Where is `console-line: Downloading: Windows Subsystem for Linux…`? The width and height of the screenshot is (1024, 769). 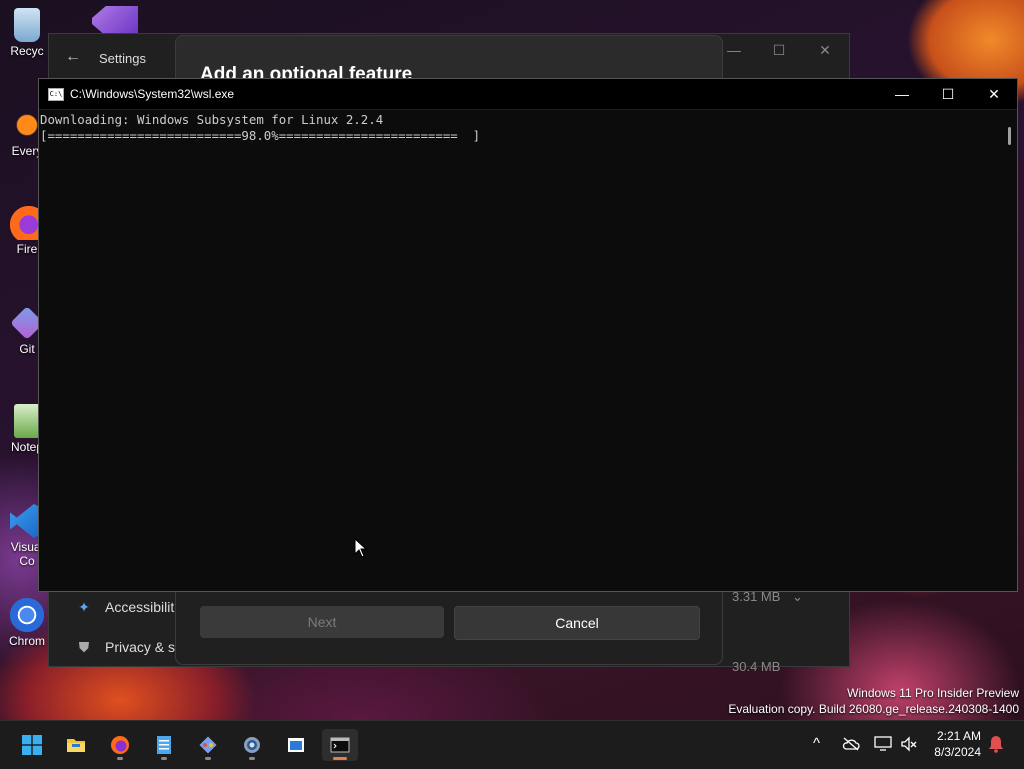
console-line: Downloading: Windows Subsystem for Linux… is located at coordinates (212, 119).